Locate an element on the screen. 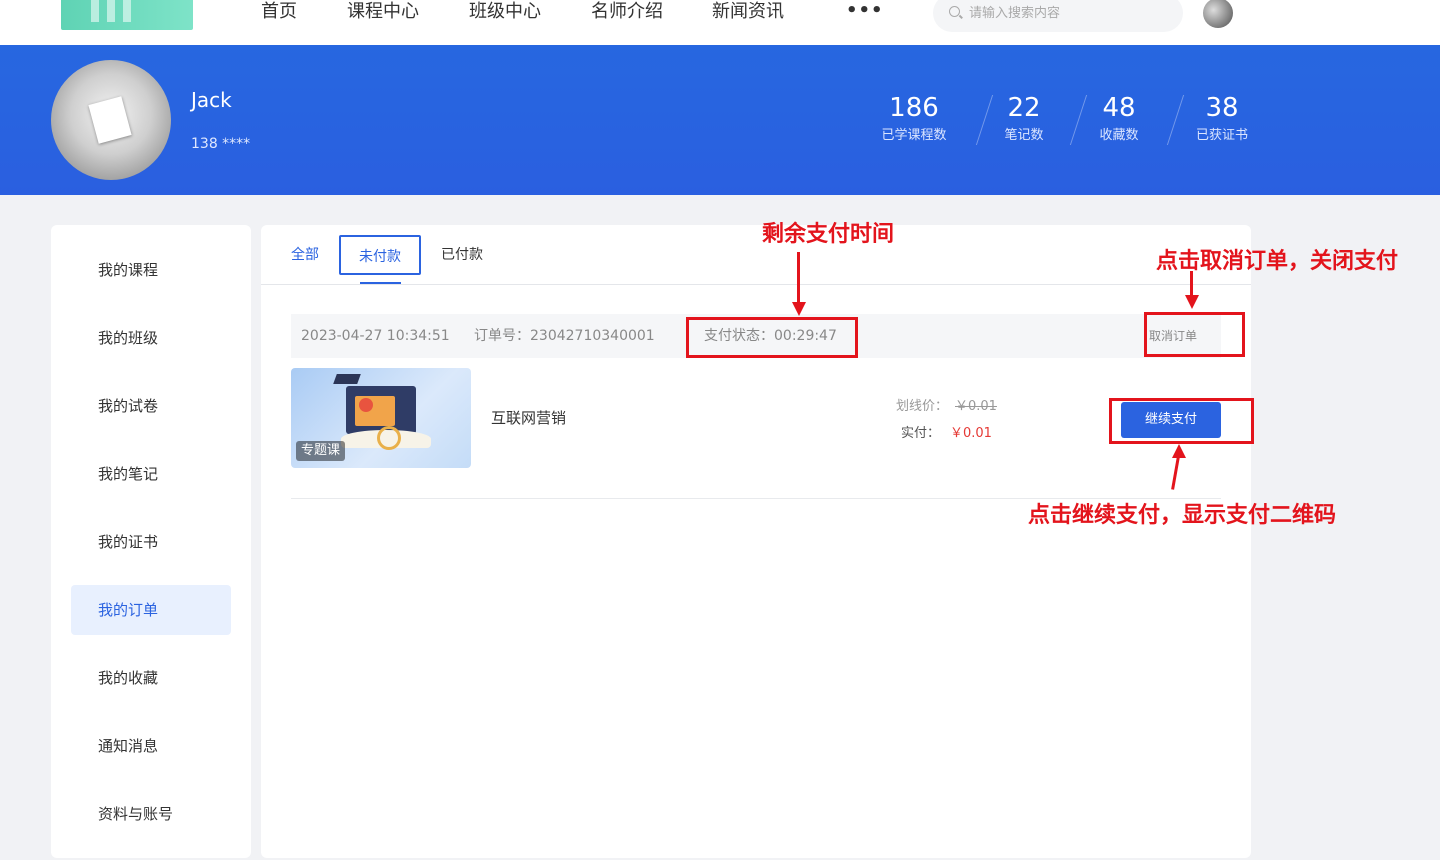  original-price: ￥0.01 is located at coordinates (976, 406).